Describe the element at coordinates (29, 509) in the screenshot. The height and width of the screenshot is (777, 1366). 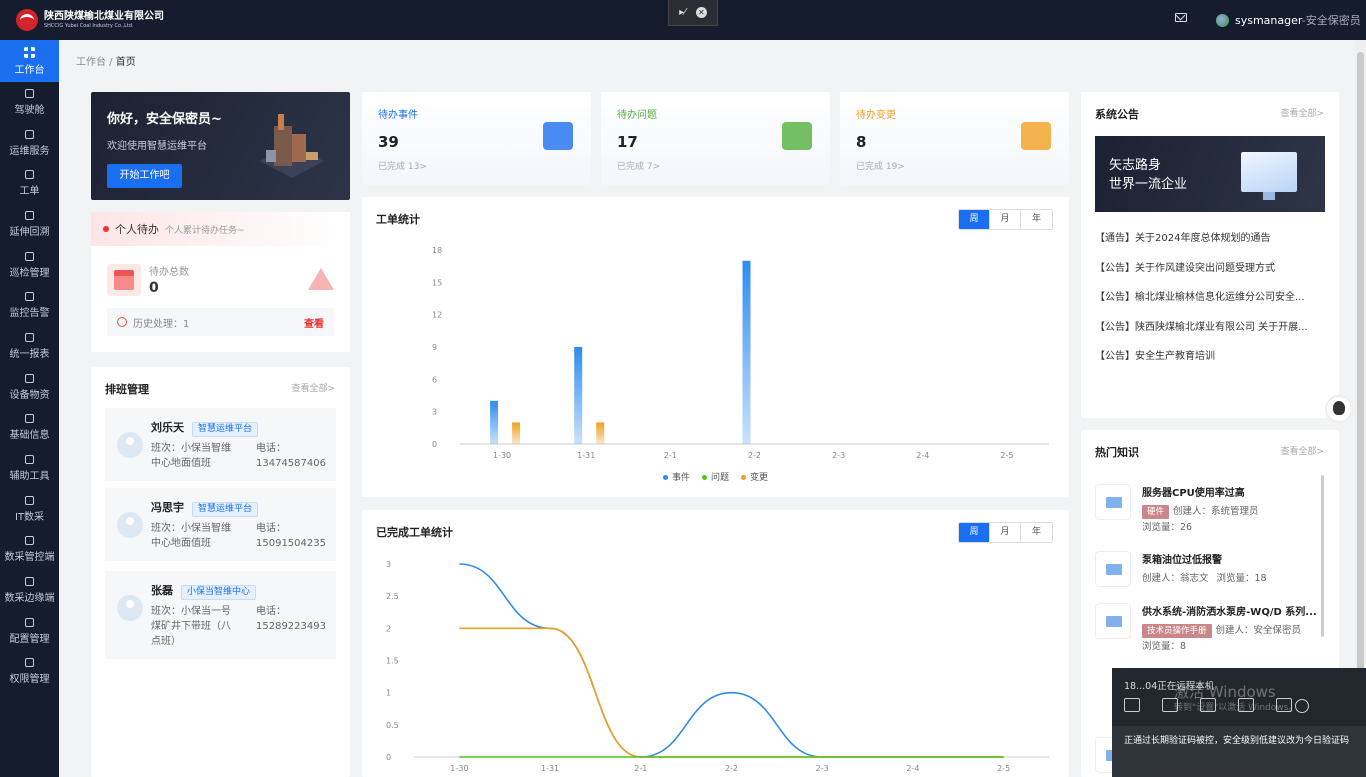
I see `sidebar-item-11: IT数采` at that location.